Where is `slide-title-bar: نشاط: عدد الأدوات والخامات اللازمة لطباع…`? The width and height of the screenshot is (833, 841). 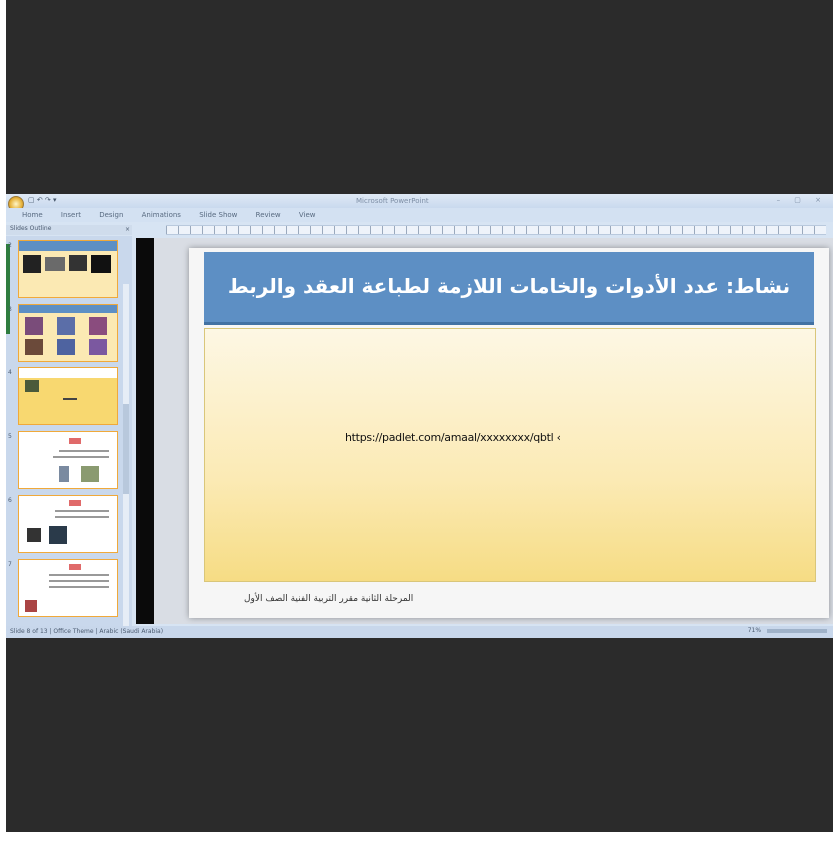 slide-title-bar: نشاط: عدد الأدوات والخامات اللازمة لطباع… is located at coordinates (509, 288).